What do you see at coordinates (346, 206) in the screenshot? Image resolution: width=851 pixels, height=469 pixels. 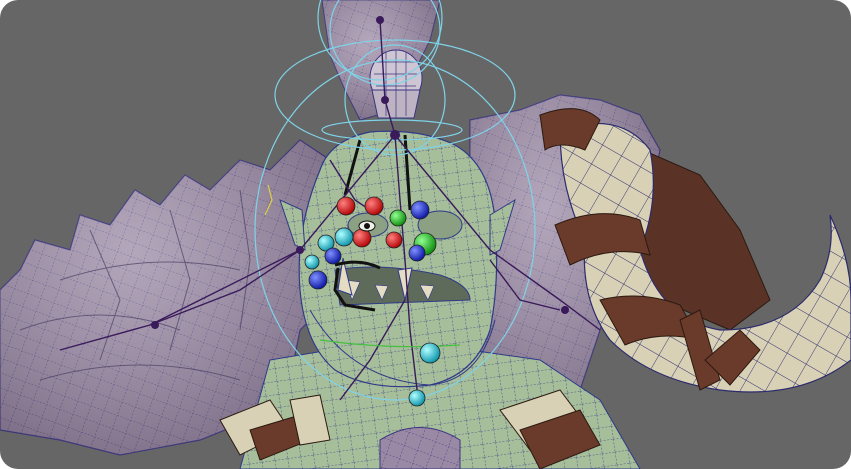 I see `brow-control-left-outer` at bounding box center [346, 206].